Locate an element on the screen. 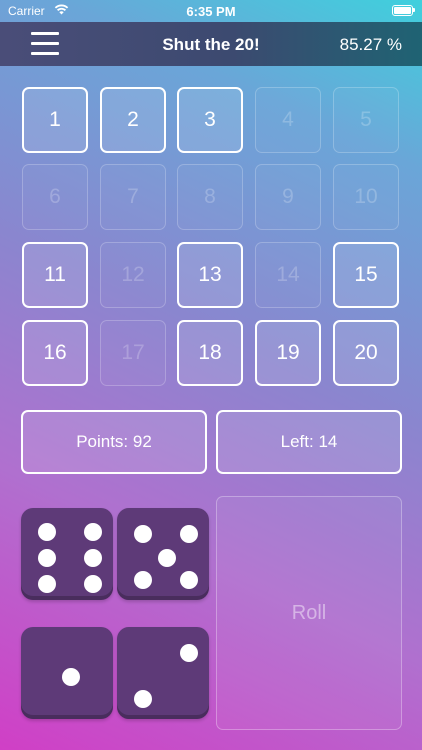 The height and width of the screenshot is (750, 422). tile-4: 4 is located at coordinates (288, 120).